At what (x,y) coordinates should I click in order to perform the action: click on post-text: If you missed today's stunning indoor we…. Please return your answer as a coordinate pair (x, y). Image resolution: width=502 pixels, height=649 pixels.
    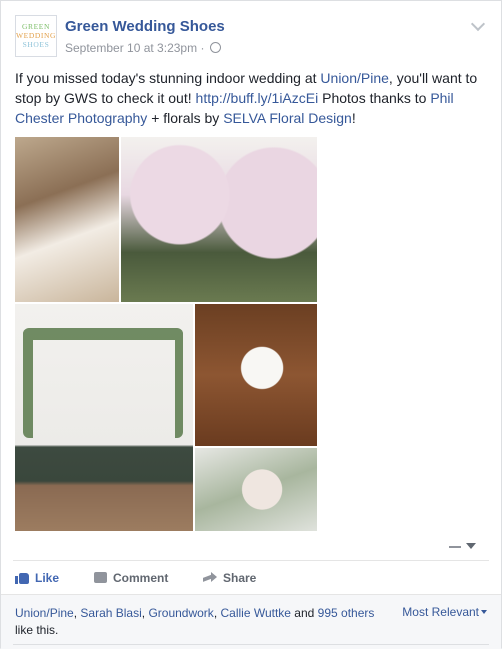
    Looking at the image, I should click on (252, 98).